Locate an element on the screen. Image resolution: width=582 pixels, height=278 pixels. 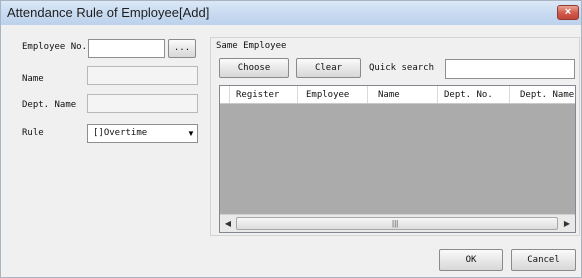
window-title: Attendance Rule of Employee[Add] is located at coordinates (108, 12).